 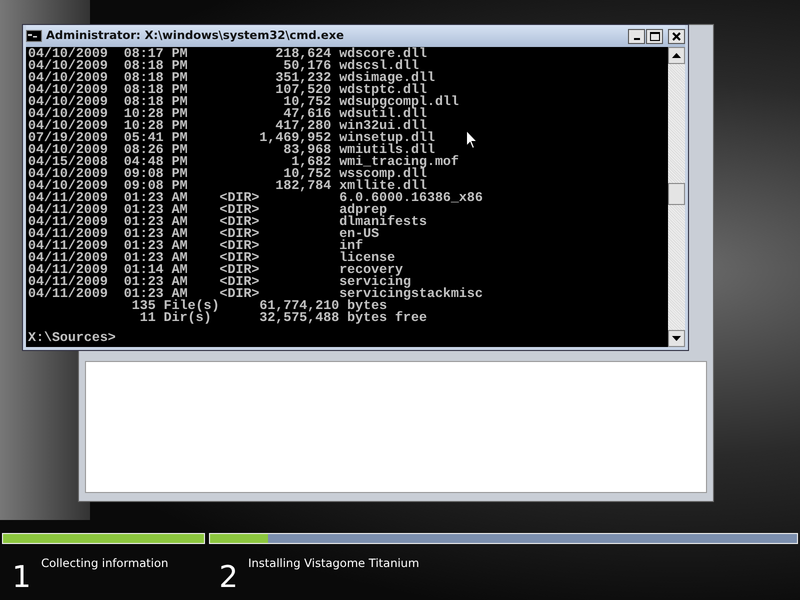 What do you see at coordinates (334, 563) in the screenshot?
I see `step-label: Installing Vistagome Titanium` at bounding box center [334, 563].